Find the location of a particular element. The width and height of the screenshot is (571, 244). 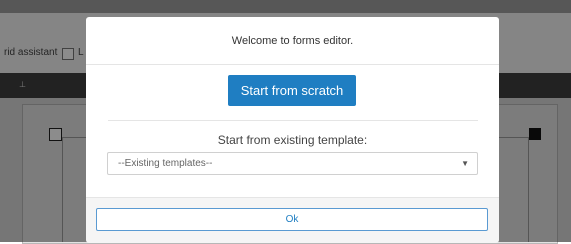

select-value: --Existing templates-- is located at coordinates (165, 163).